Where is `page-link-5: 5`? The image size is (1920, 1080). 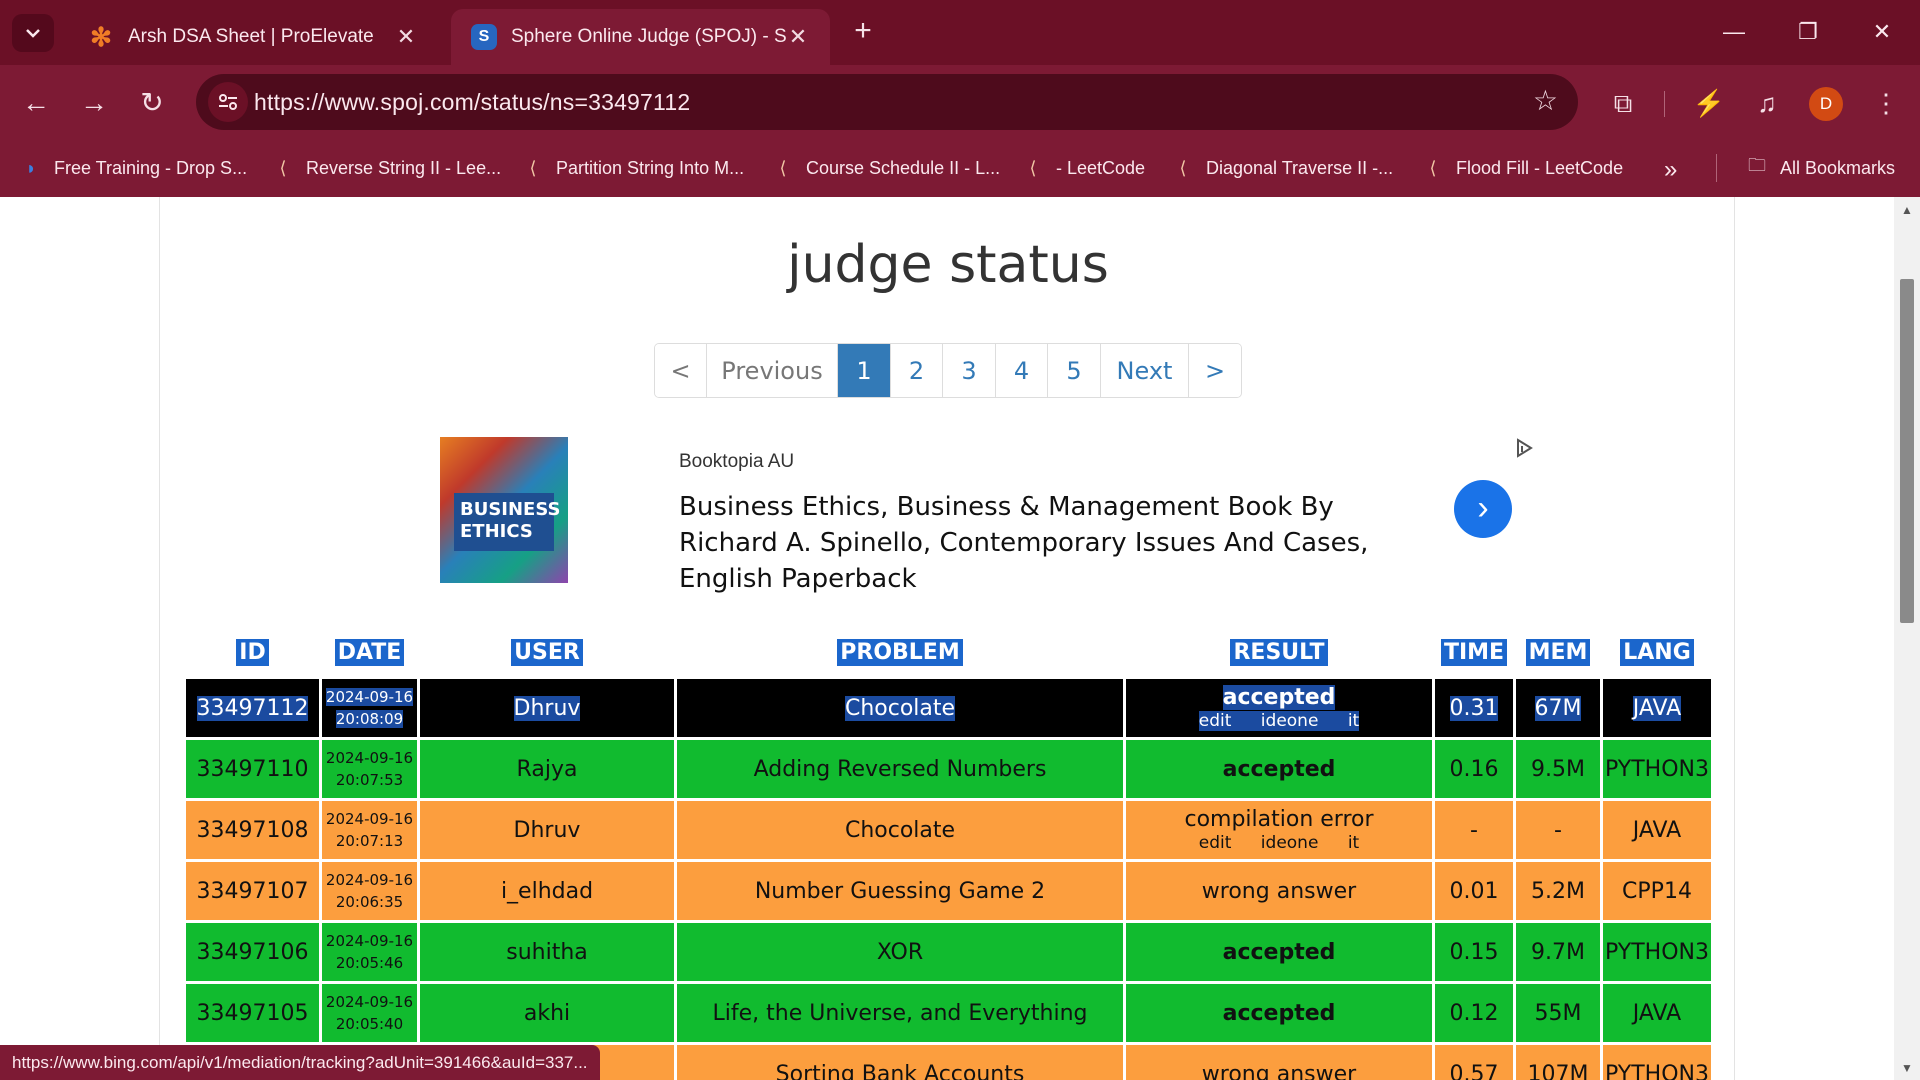 page-link-5: 5 is located at coordinates (1074, 370).